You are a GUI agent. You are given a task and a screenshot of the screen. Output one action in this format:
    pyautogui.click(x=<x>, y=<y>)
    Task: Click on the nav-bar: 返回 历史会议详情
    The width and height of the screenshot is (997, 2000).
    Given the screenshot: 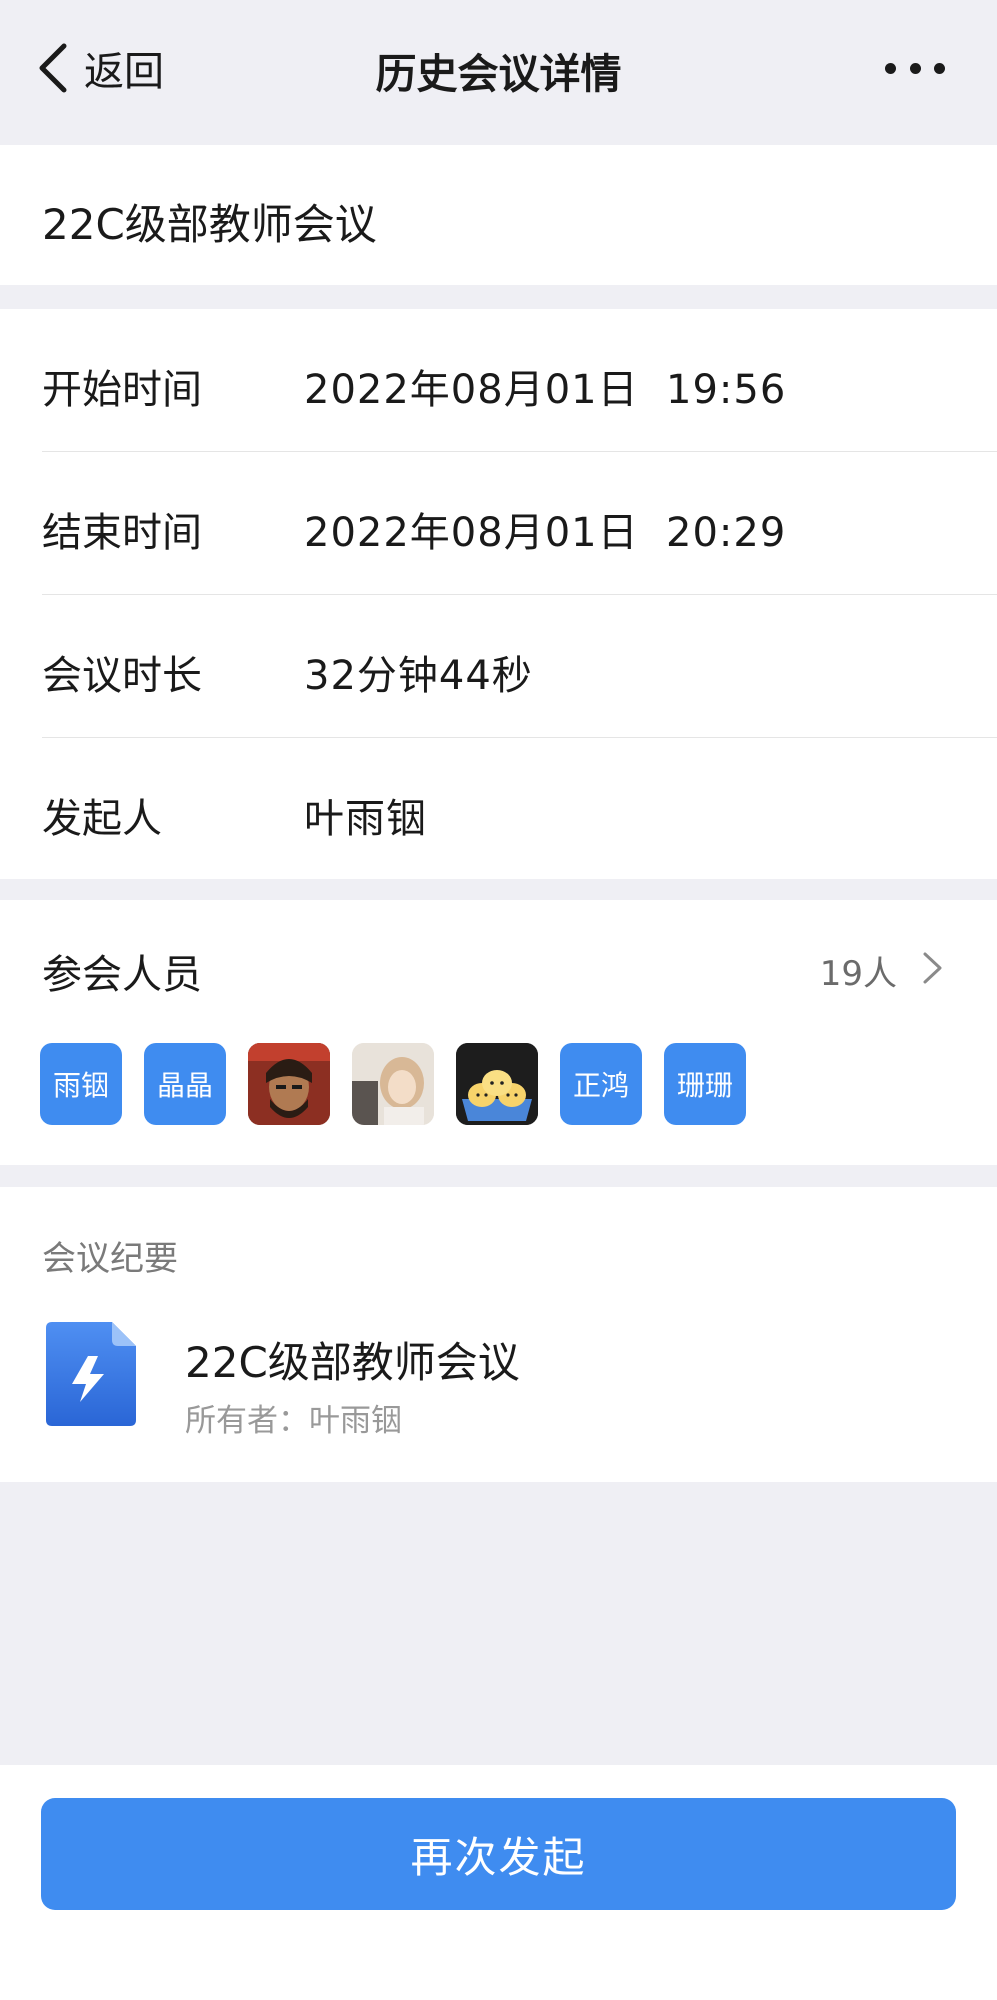 What is the action you would take?
    pyautogui.click(x=498, y=70)
    